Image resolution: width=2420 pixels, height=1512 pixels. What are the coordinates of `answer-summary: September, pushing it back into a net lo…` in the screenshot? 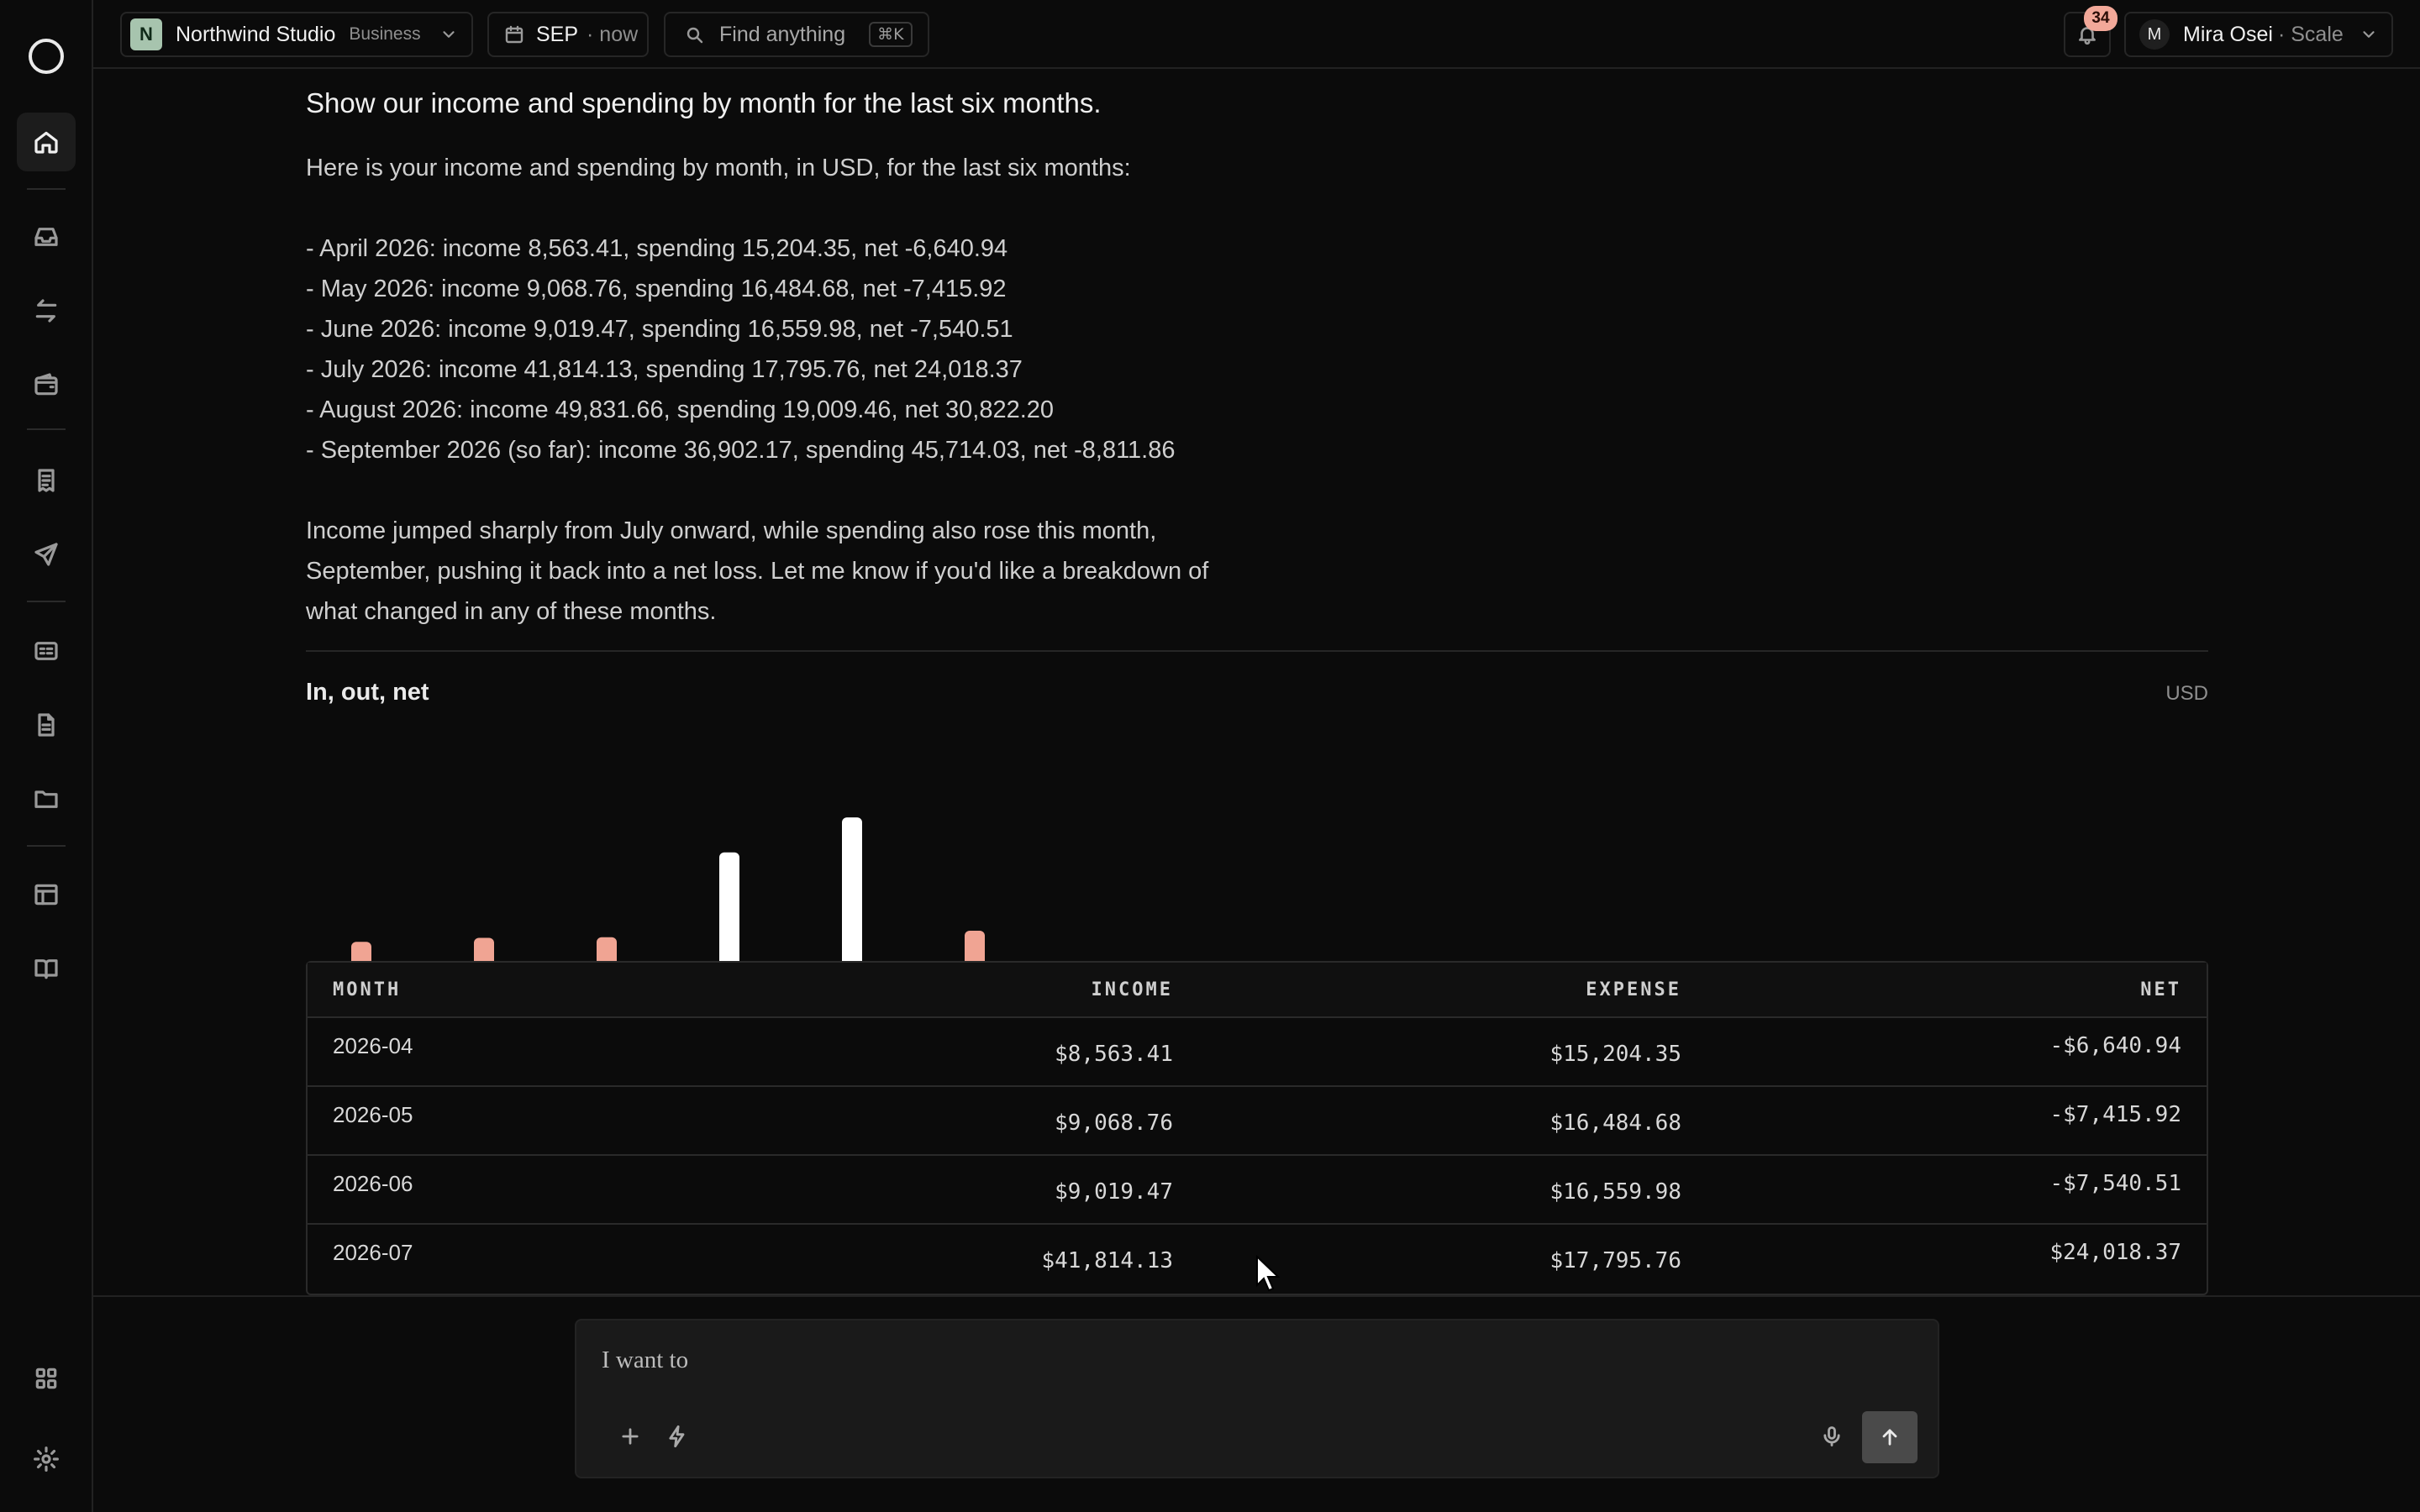 It's located at (757, 571).